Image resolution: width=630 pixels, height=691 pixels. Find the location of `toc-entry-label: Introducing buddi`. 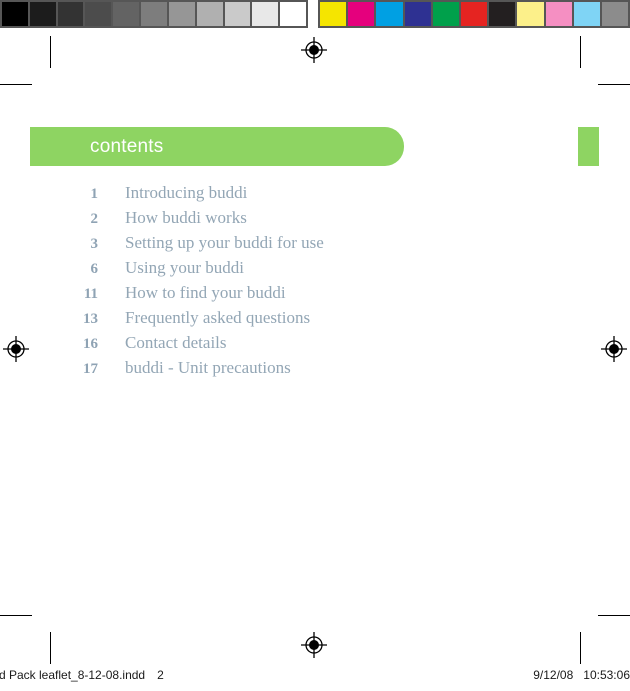

toc-entry-label: Introducing buddi is located at coordinates (186, 192).